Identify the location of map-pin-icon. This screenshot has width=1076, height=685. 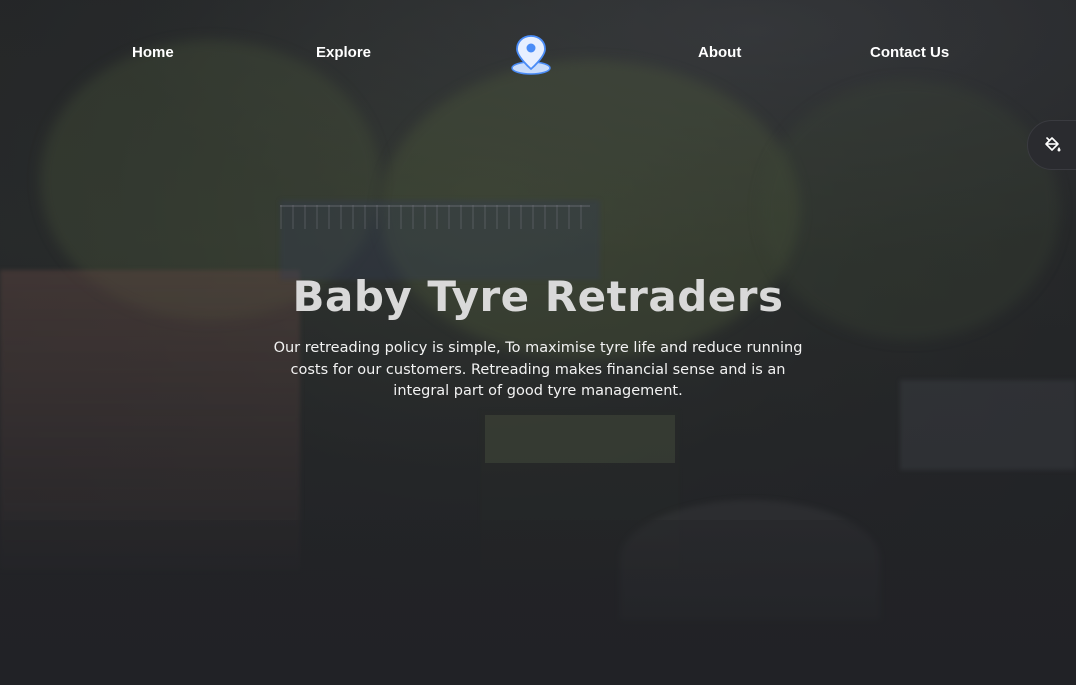
(531, 54).